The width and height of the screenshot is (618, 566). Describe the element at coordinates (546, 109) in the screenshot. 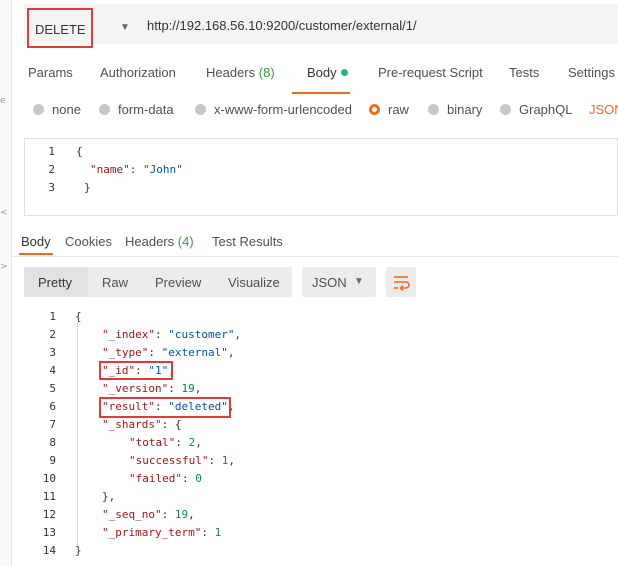

I see `radio-graphql-label: GraphQL` at that location.